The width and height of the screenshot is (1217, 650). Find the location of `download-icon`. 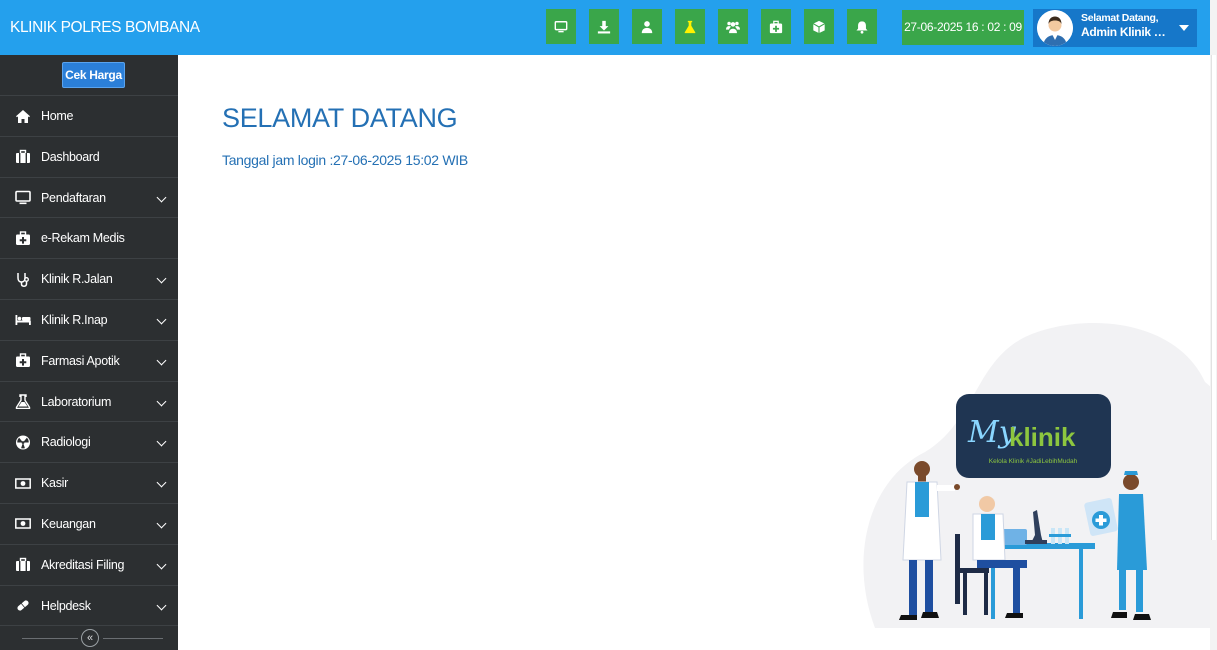

download-icon is located at coordinates (604, 26).